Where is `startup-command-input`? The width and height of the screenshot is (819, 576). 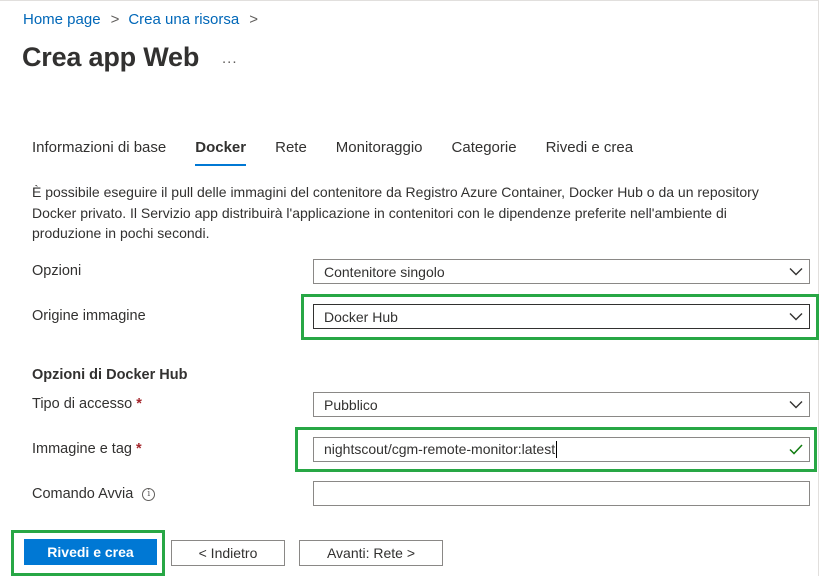
startup-command-input is located at coordinates (561, 493).